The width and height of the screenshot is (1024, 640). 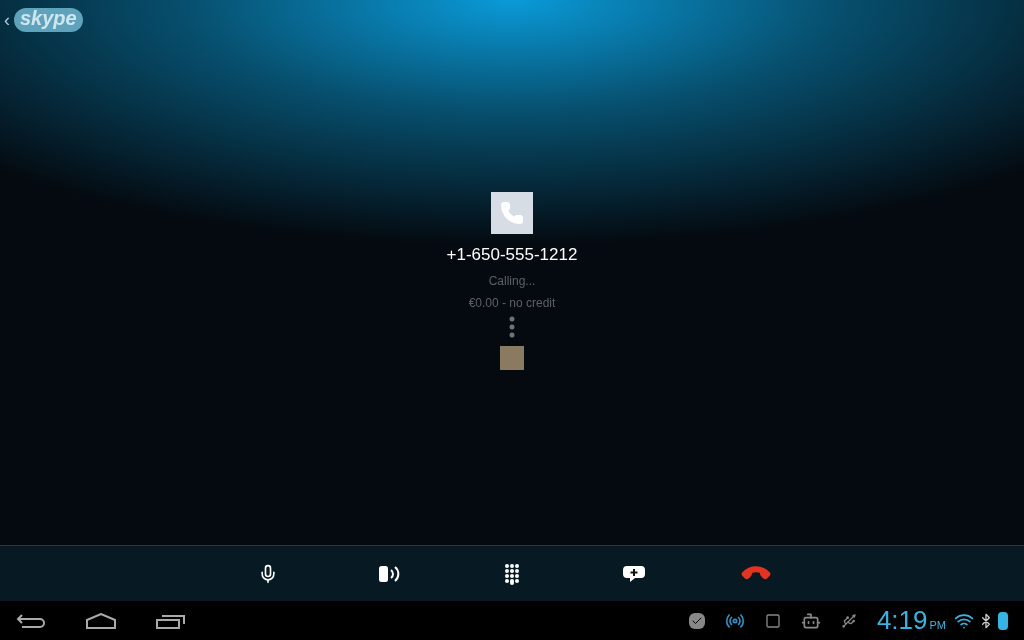 I want to click on home-icon, so click(x=101, y=620).